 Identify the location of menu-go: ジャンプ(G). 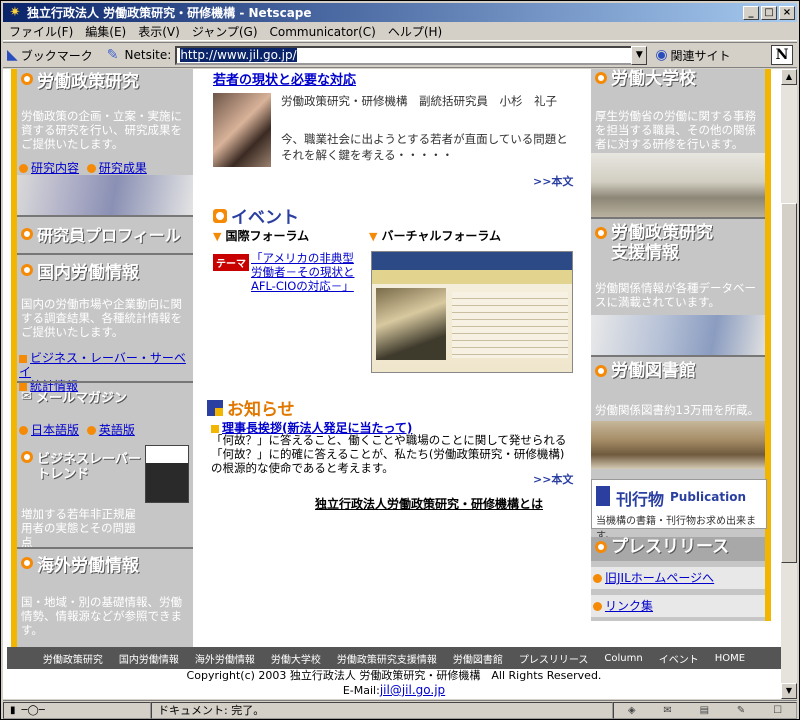
(225, 31).